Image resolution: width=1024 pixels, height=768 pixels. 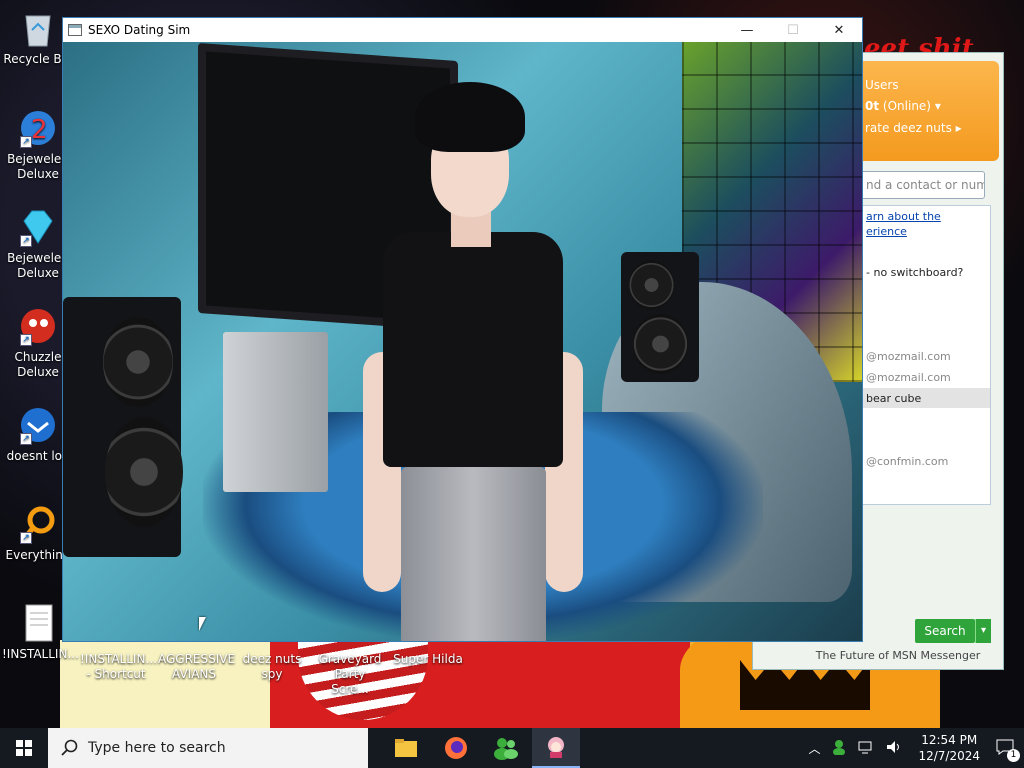 I want to click on close-button: ✕, so click(x=839, y=30).